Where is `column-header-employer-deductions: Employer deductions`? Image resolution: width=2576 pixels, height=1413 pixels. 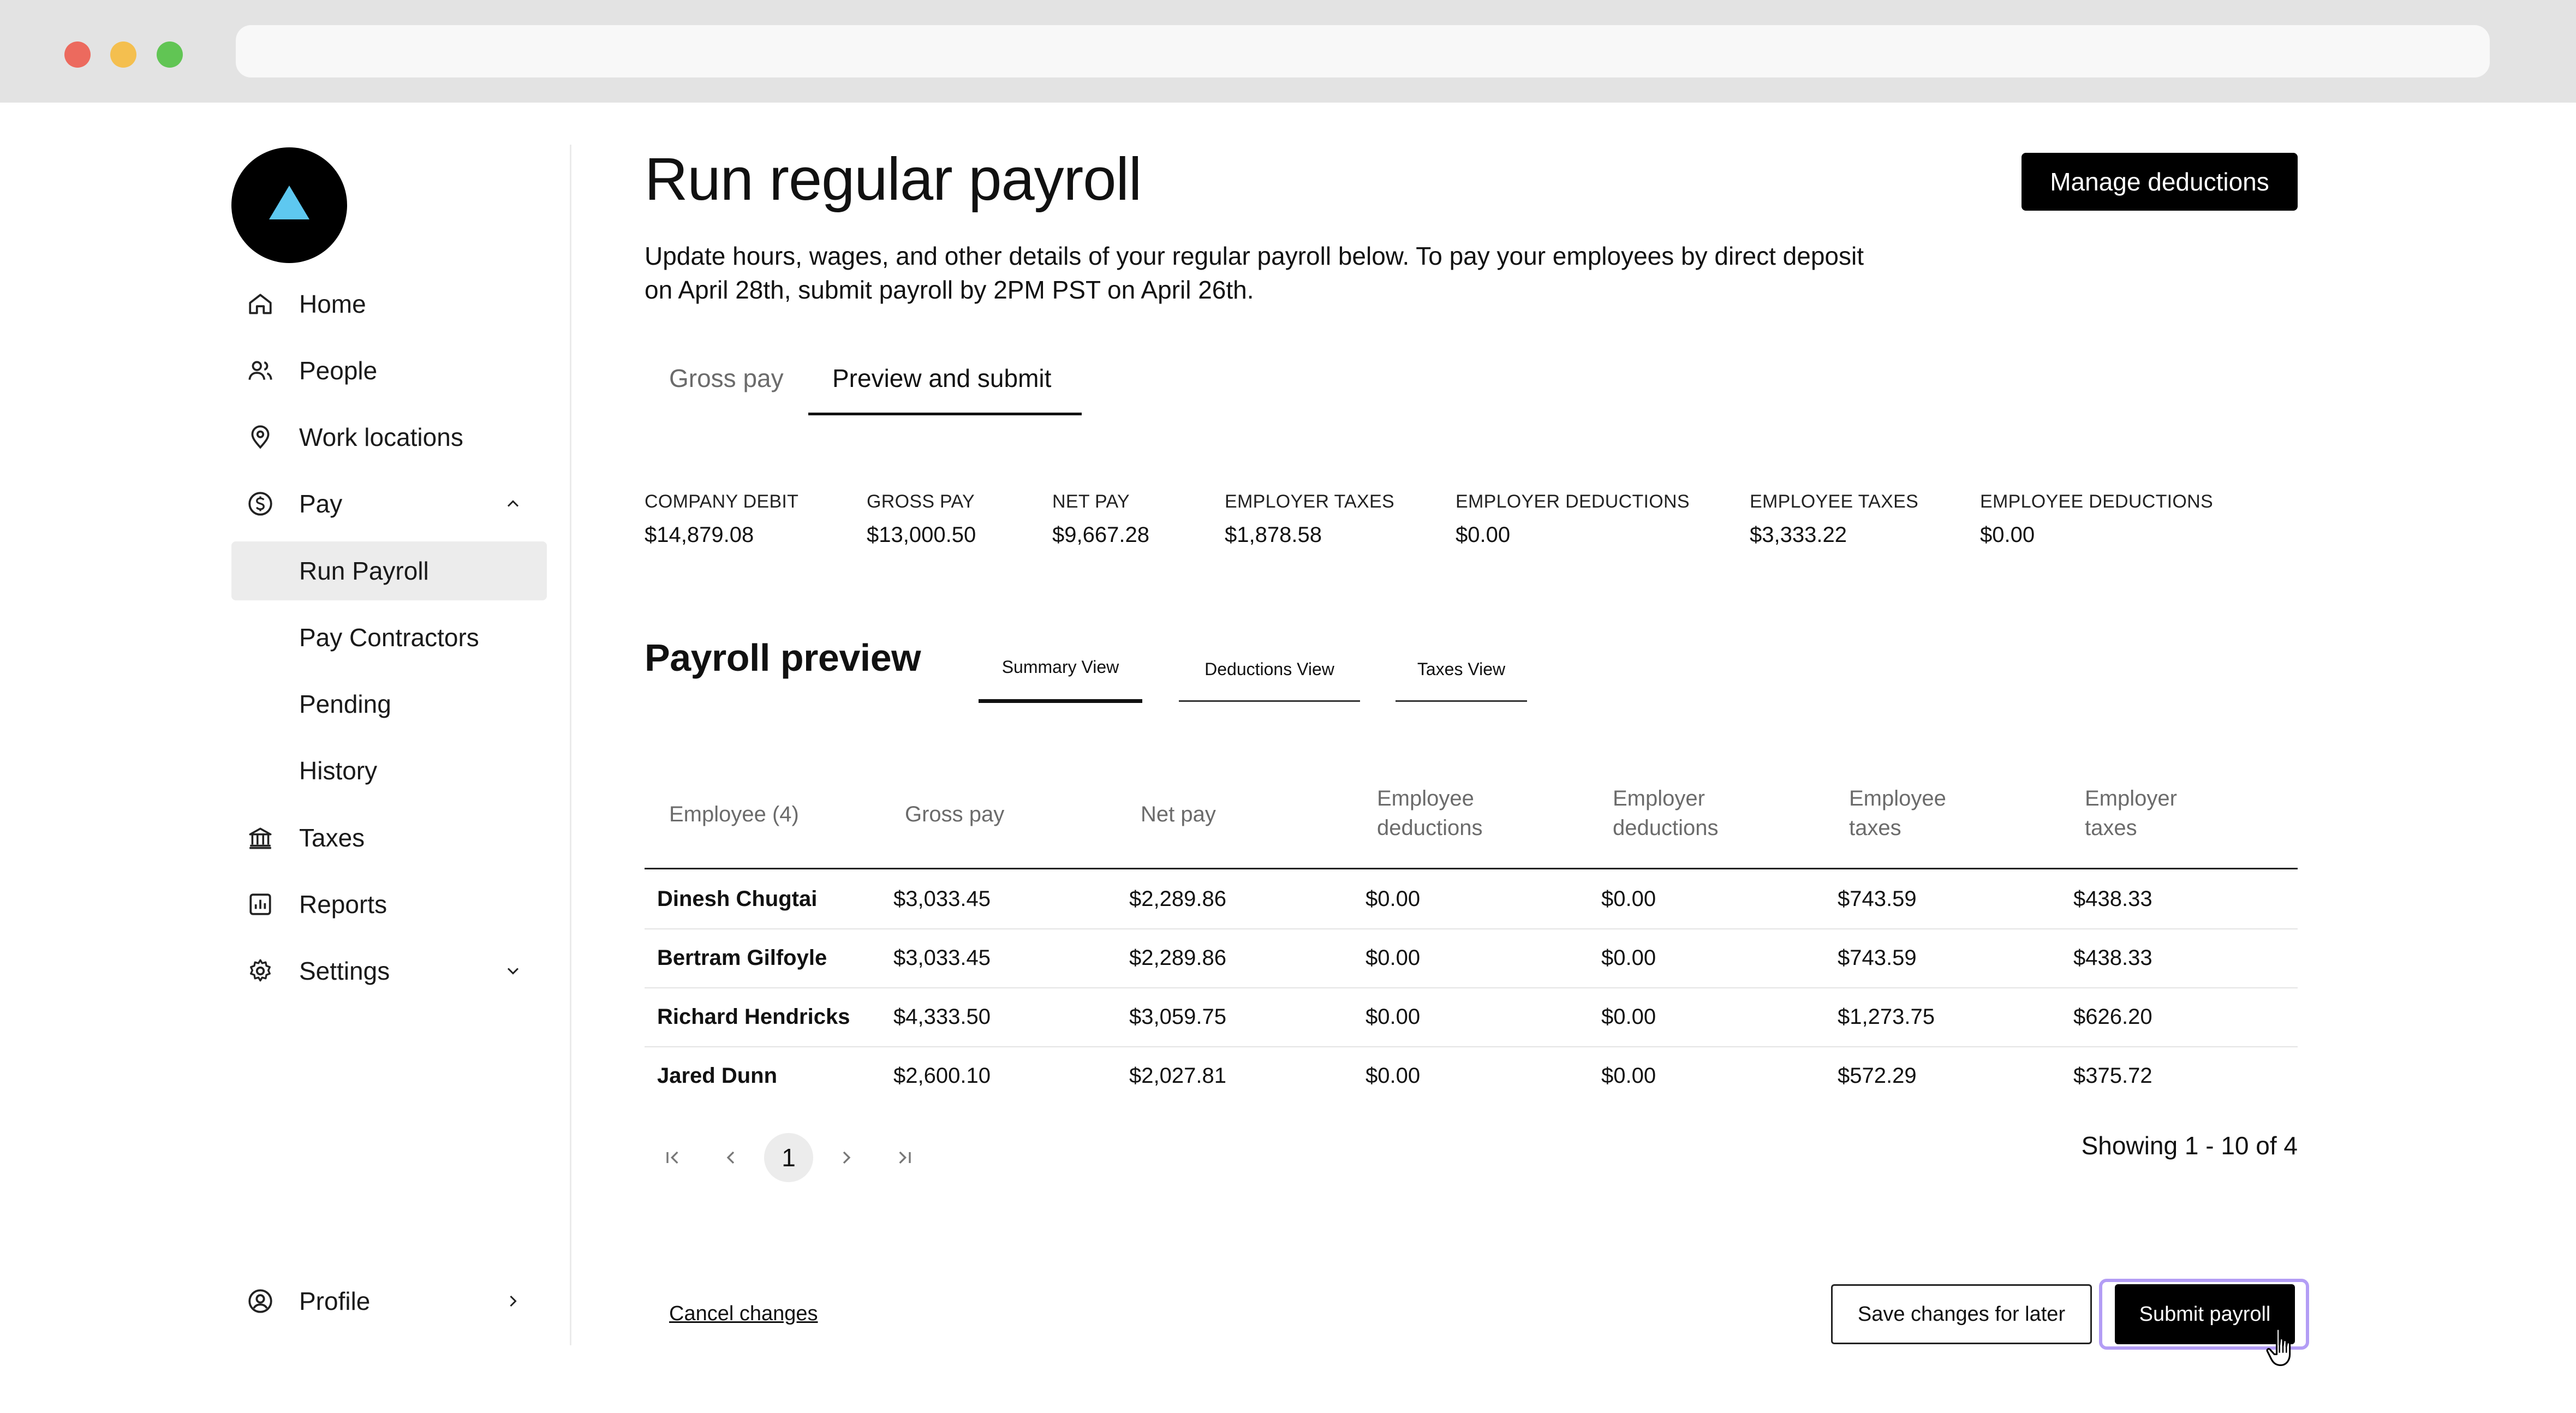 column-header-employer-deductions: Employer deductions is located at coordinates (1665, 813).